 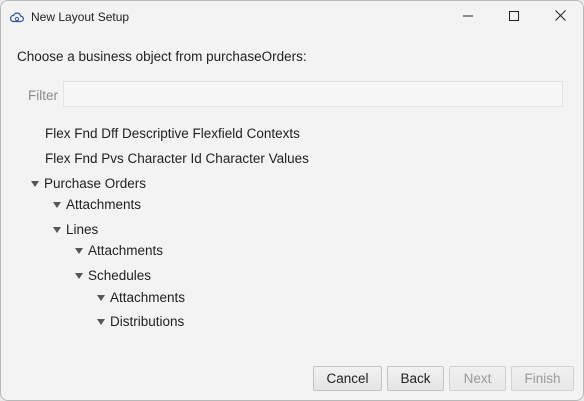 I want to click on close-icon, so click(x=560, y=17).